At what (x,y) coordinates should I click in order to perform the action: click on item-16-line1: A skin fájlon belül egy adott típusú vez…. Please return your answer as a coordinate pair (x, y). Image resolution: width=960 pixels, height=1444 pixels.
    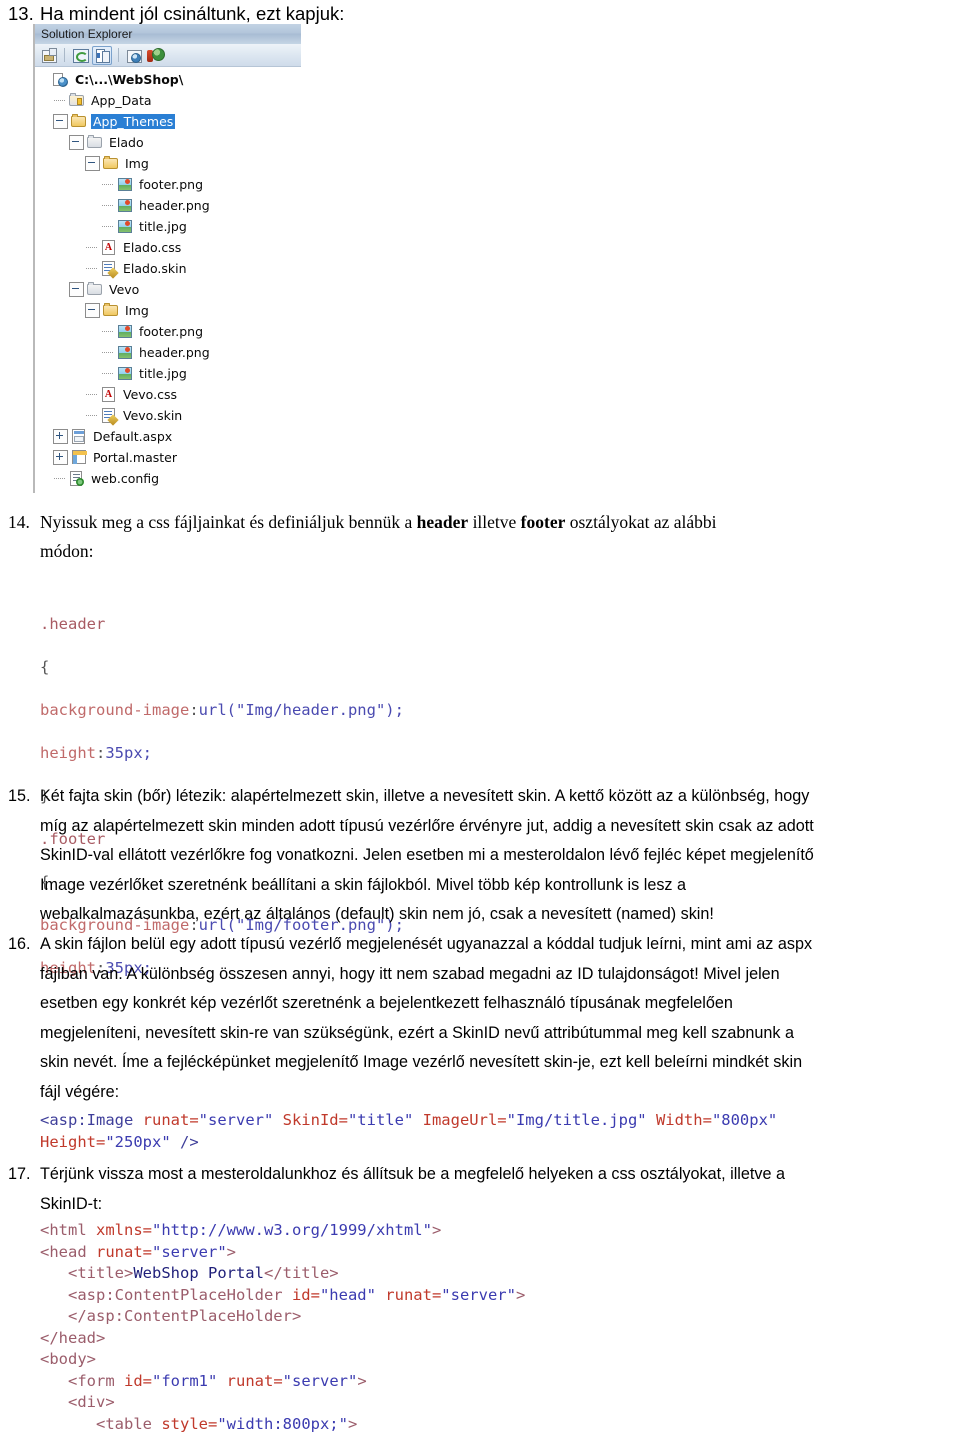
    Looking at the image, I should click on (426, 944).